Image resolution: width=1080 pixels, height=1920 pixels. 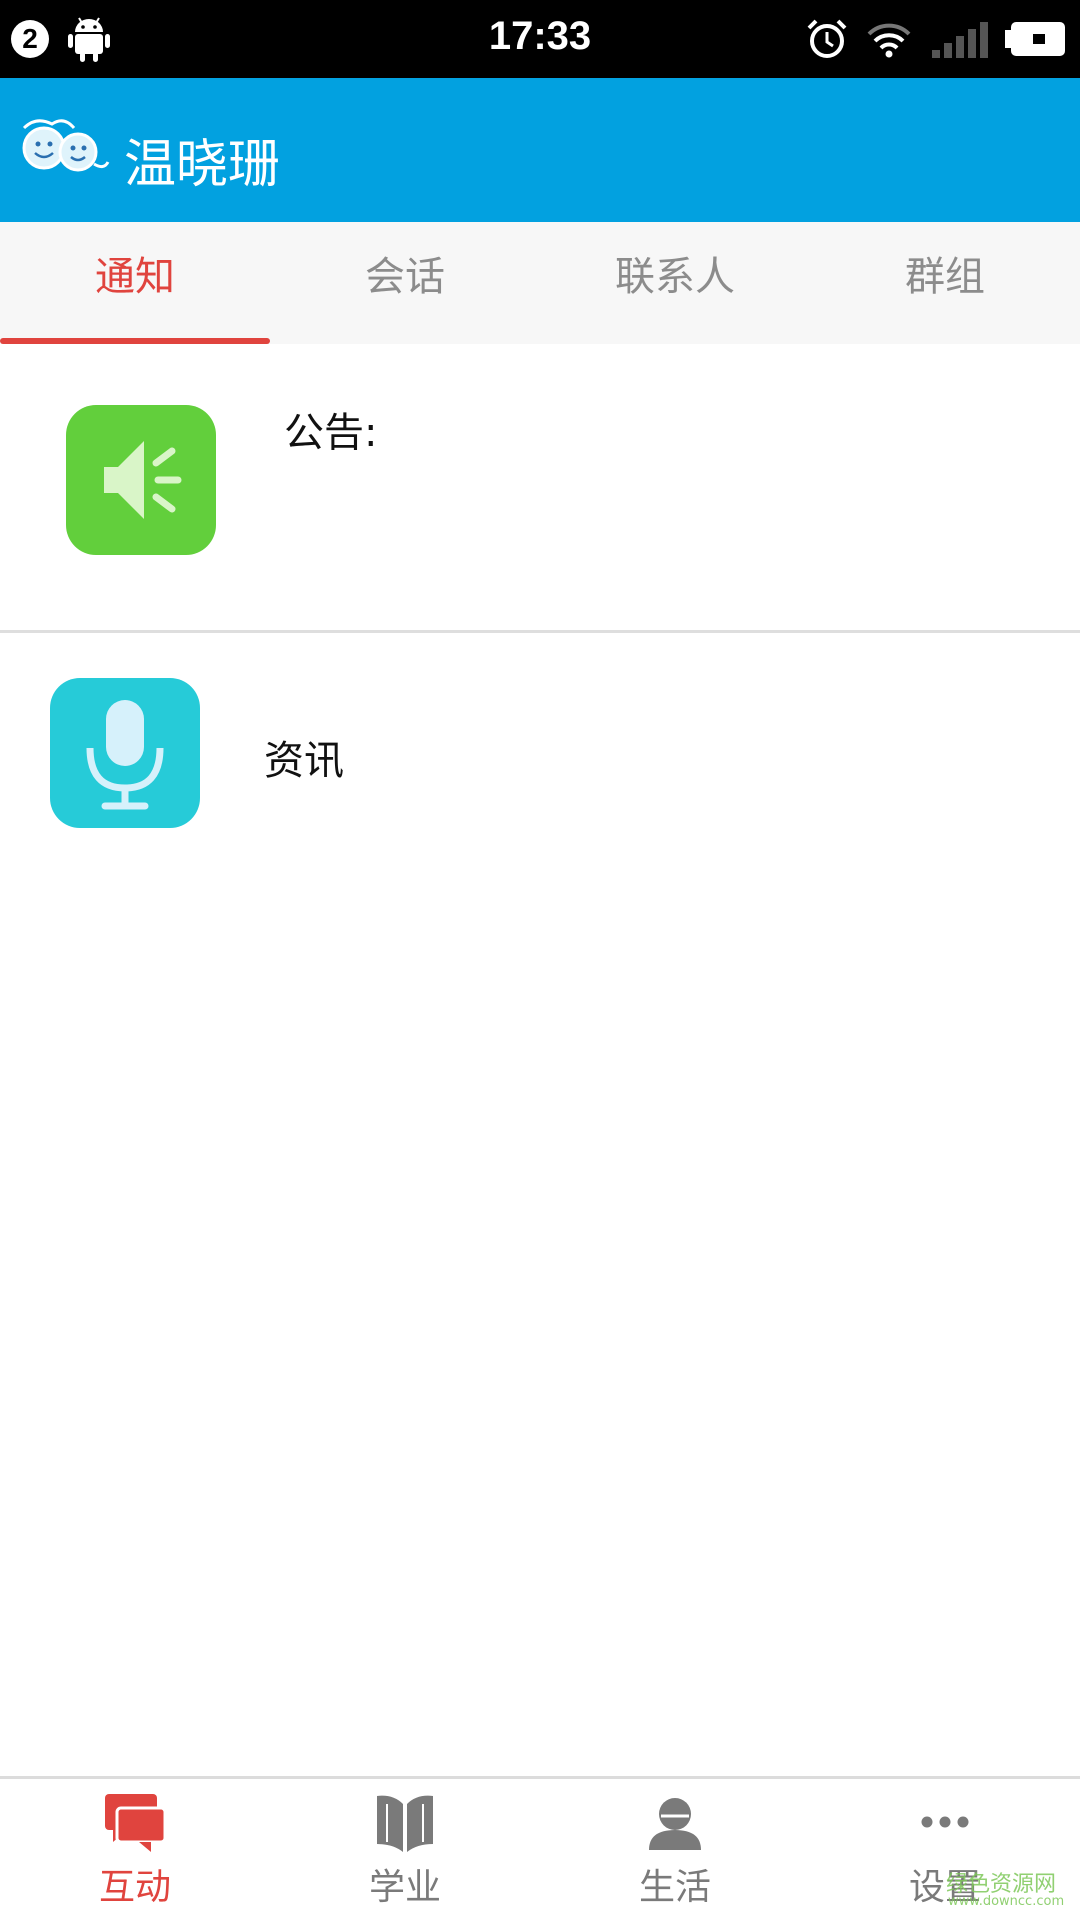 I want to click on status-bar: 2 17:33, so click(x=540, y=39).